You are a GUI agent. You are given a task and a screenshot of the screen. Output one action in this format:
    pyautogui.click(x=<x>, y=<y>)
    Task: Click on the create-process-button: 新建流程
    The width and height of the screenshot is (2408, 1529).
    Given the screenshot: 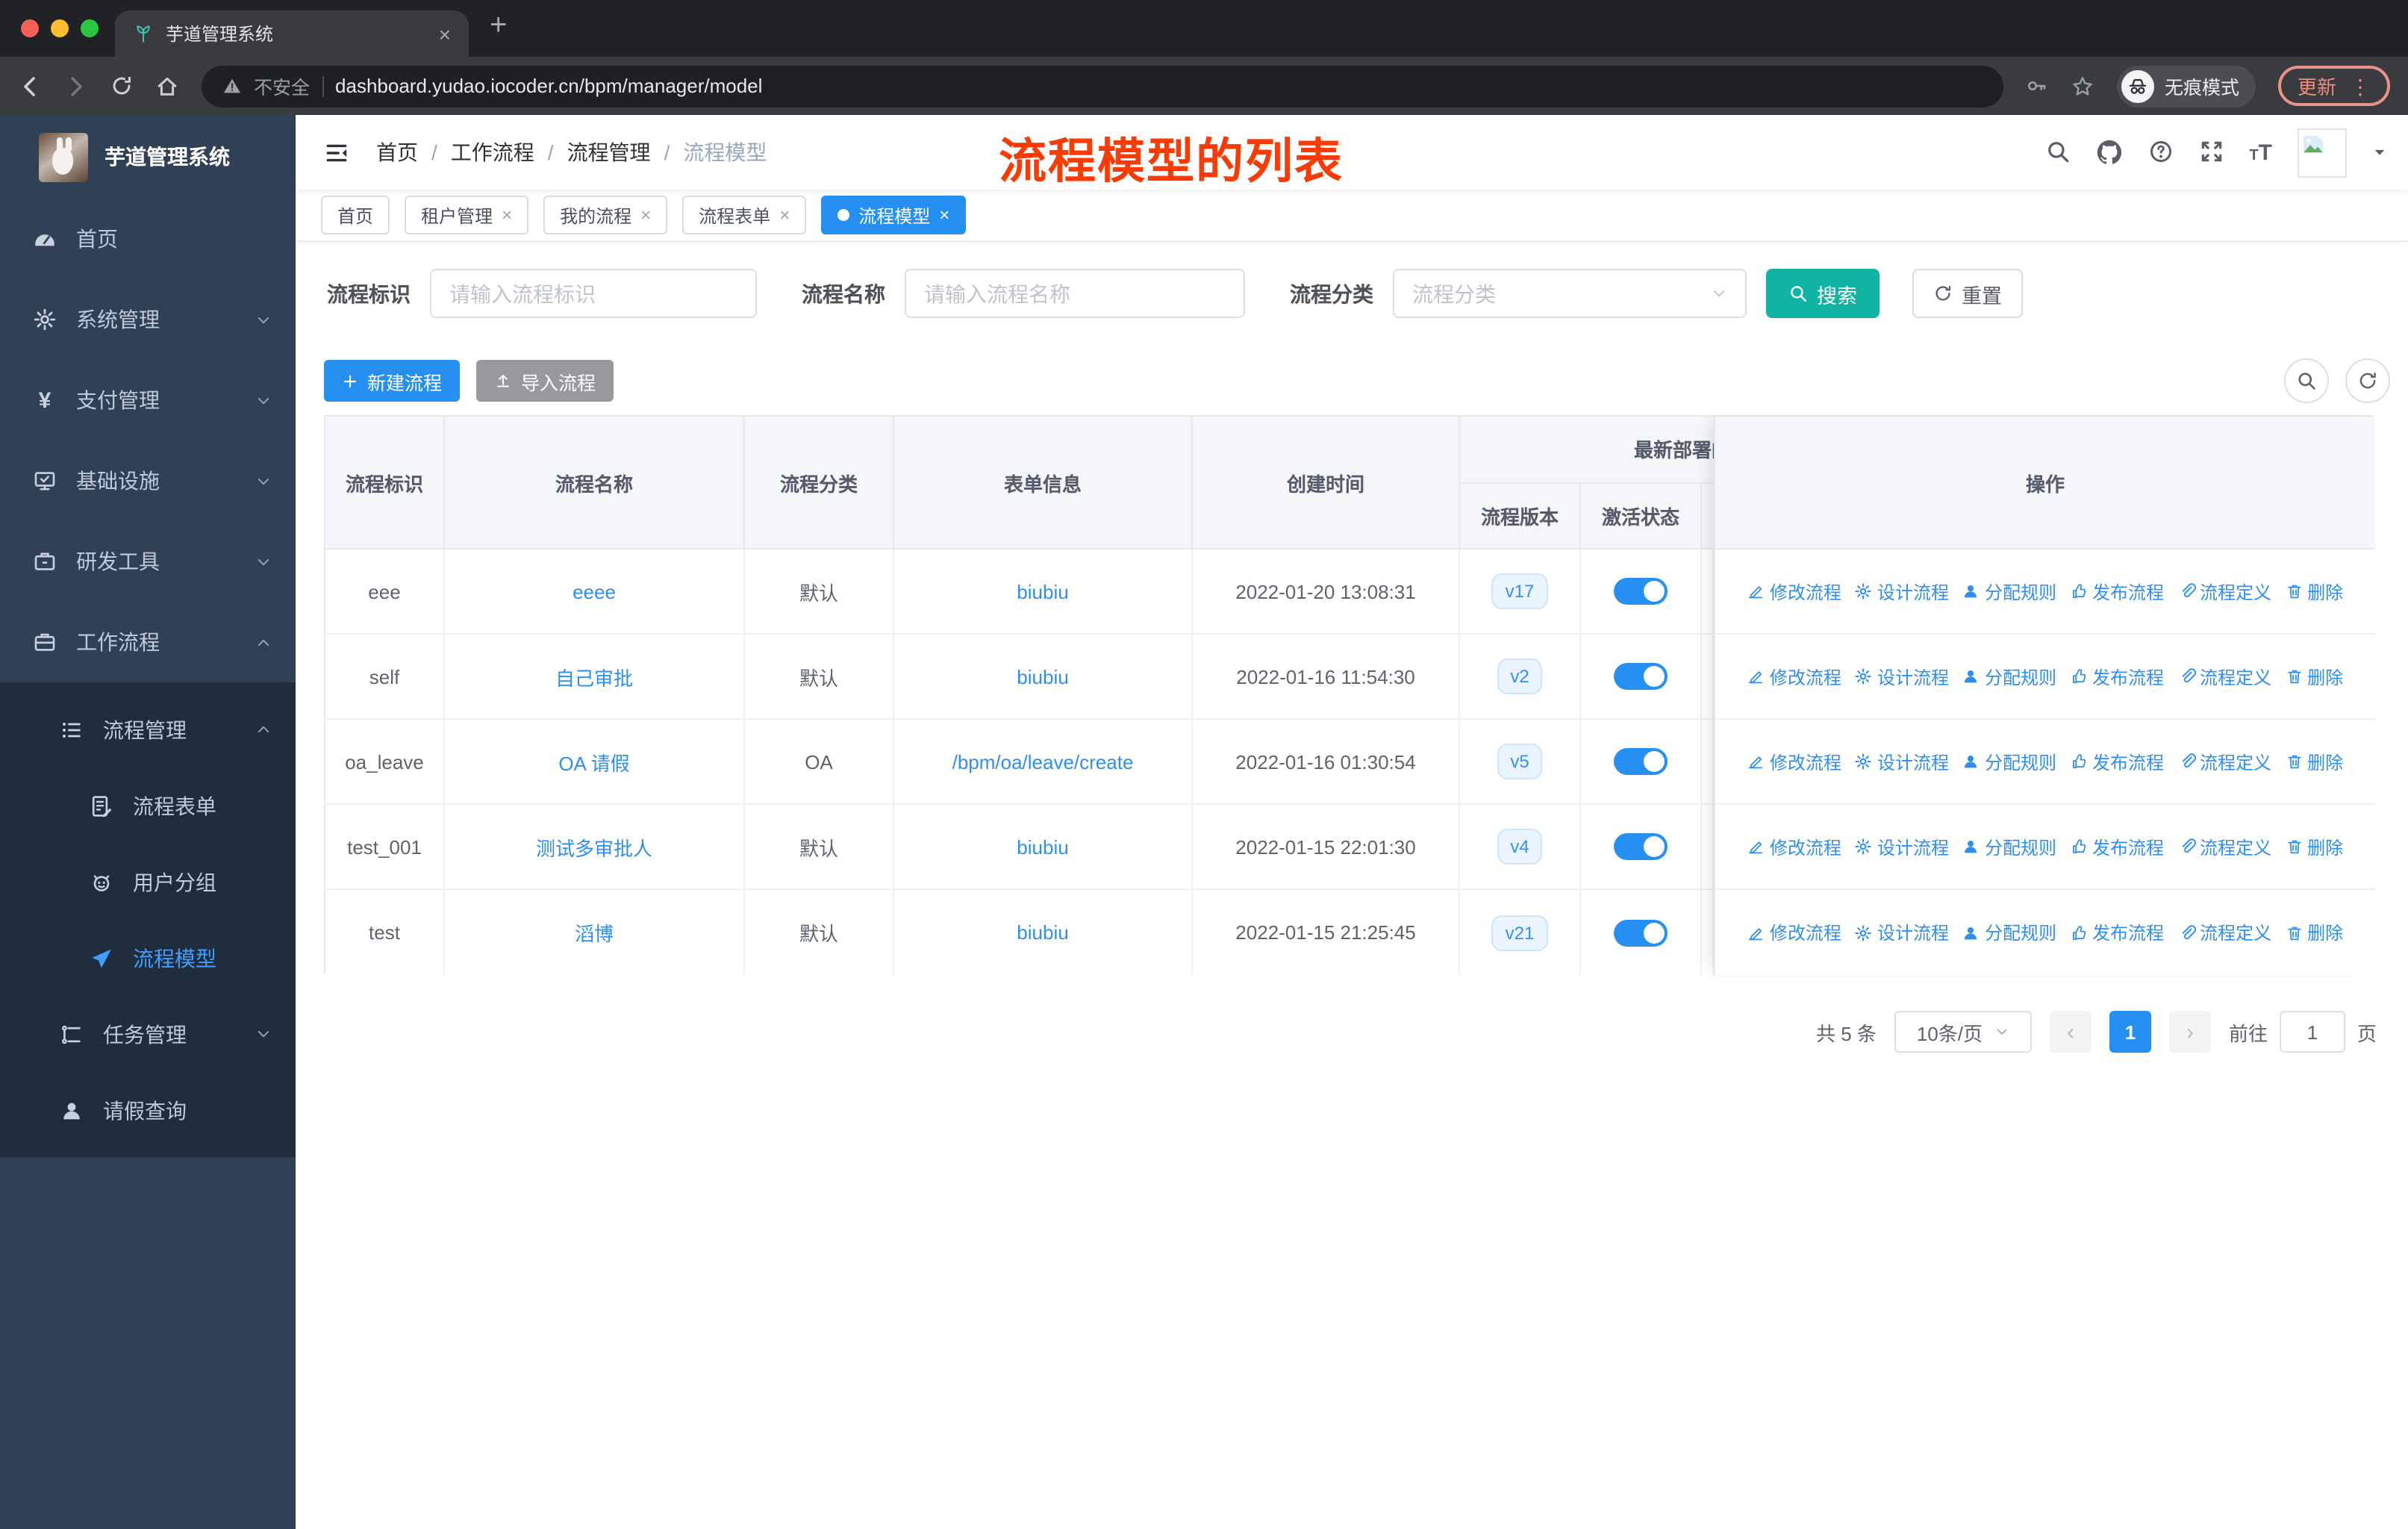 What is the action you would take?
    pyautogui.click(x=392, y=381)
    